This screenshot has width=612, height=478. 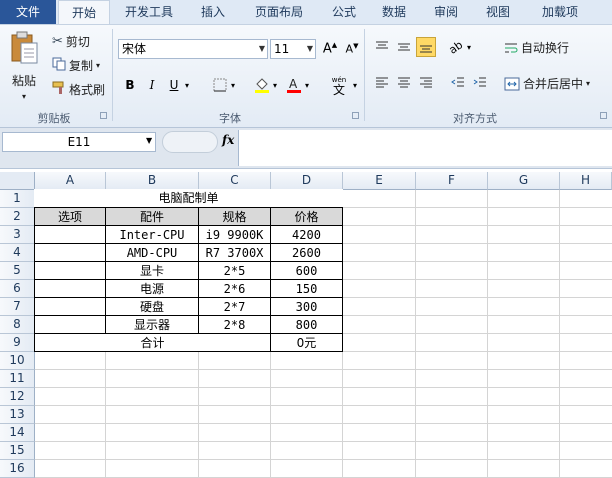 What do you see at coordinates (234, 216) in the screenshot?
I see `header-spec: 规格` at bounding box center [234, 216].